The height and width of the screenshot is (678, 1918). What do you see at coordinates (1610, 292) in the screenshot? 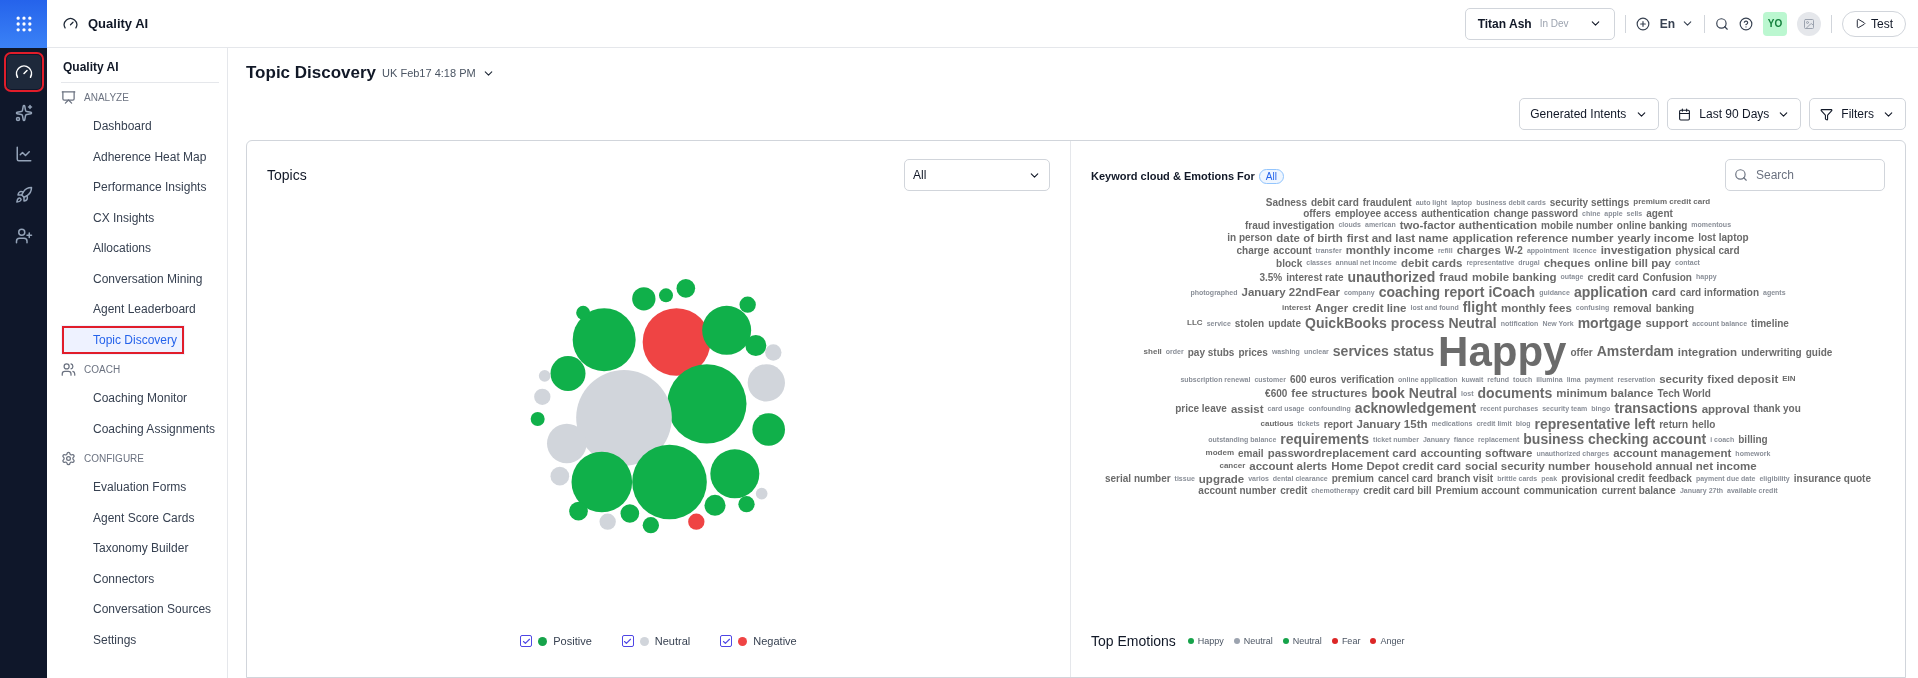
I see `cloud-word: application` at bounding box center [1610, 292].